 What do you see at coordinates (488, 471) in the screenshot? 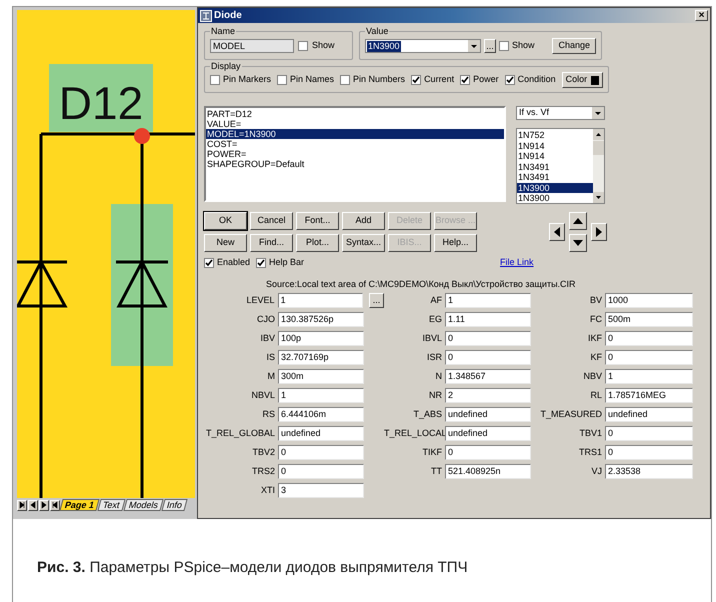
I see `parameter-field: 521.408925n` at bounding box center [488, 471].